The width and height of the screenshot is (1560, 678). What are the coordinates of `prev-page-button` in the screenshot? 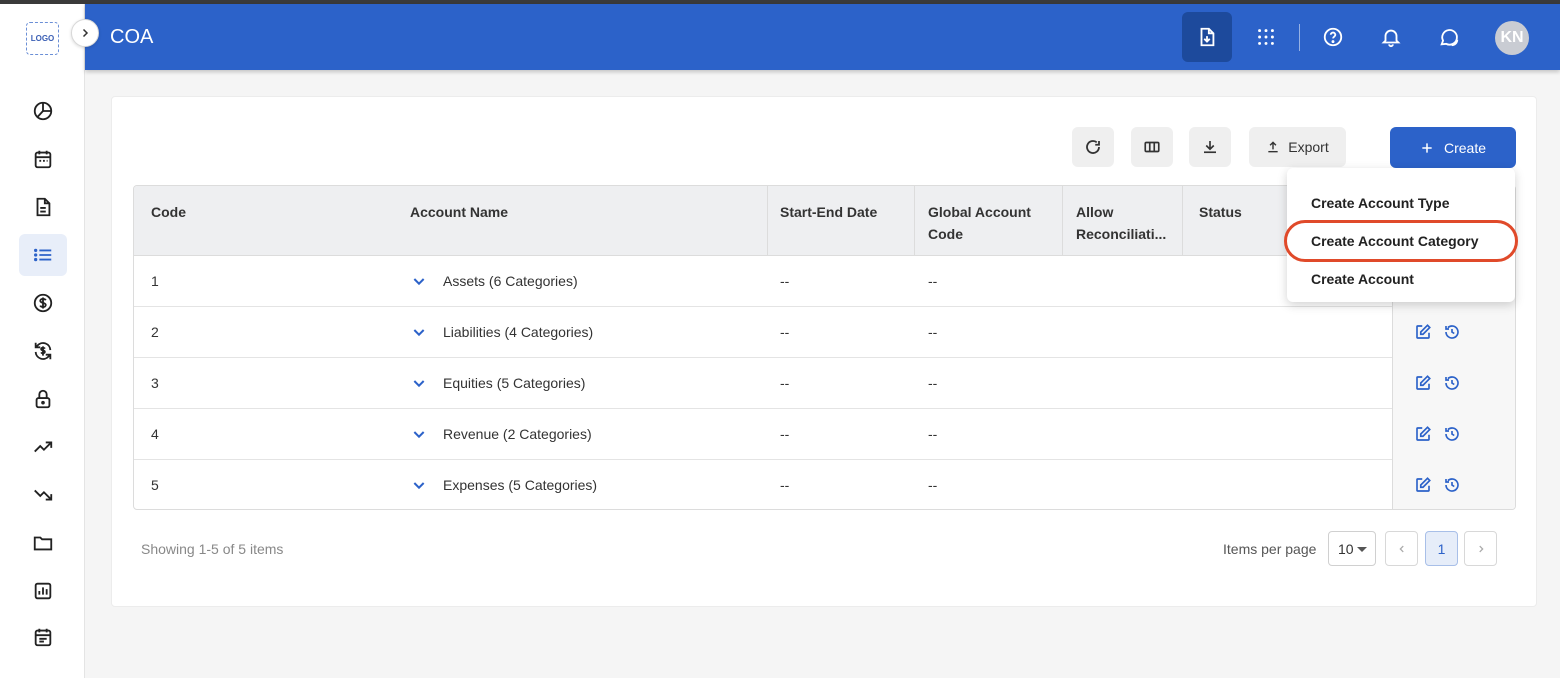 It's located at (1401, 548).